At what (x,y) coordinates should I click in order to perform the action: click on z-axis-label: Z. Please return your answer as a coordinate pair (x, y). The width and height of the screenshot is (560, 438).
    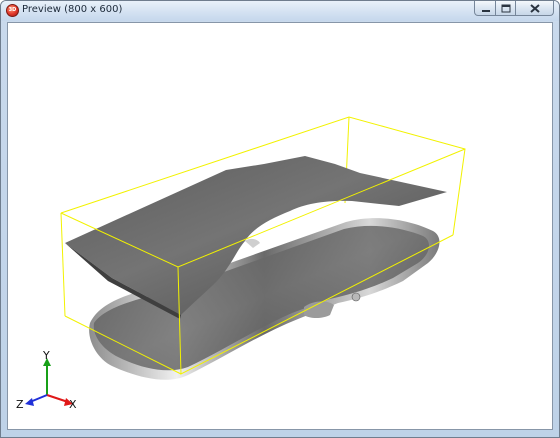
    Looking at the image, I should click on (20, 404).